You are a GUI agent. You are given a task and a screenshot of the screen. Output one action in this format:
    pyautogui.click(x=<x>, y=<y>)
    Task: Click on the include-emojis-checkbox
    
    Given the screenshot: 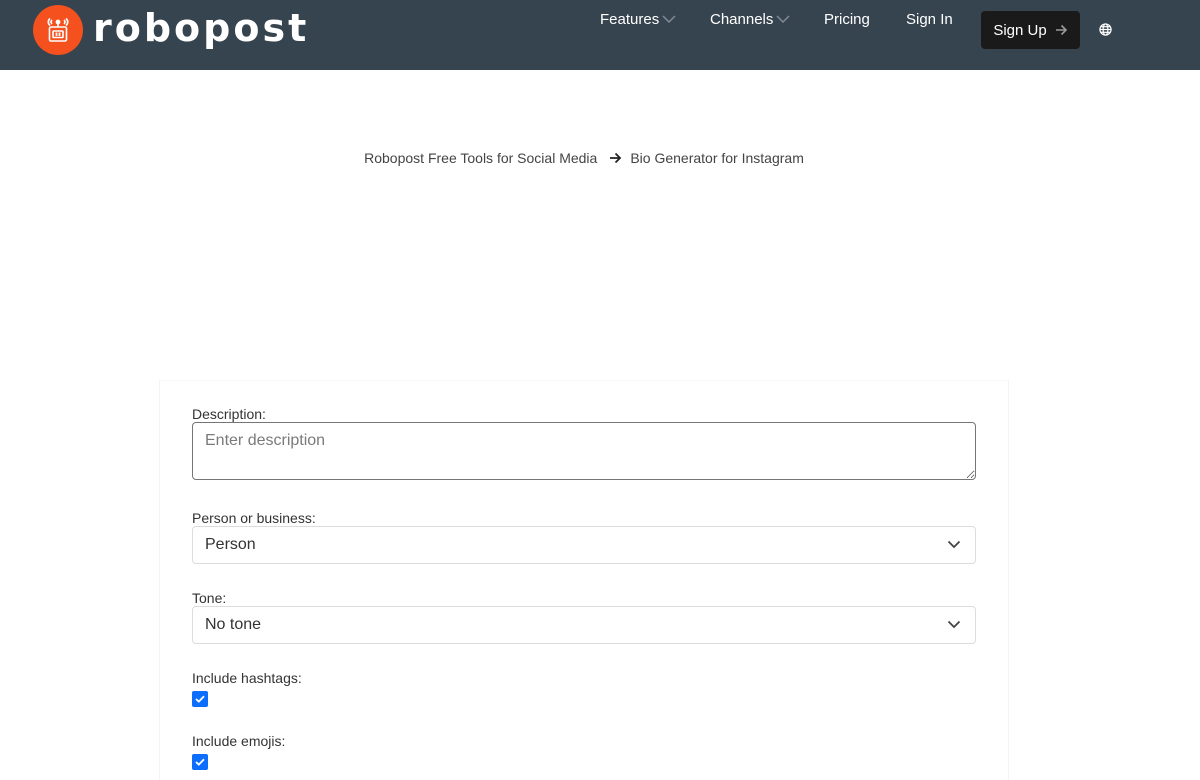 What is the action you would take?
    pyautogui.click(x=200, y=762)
    